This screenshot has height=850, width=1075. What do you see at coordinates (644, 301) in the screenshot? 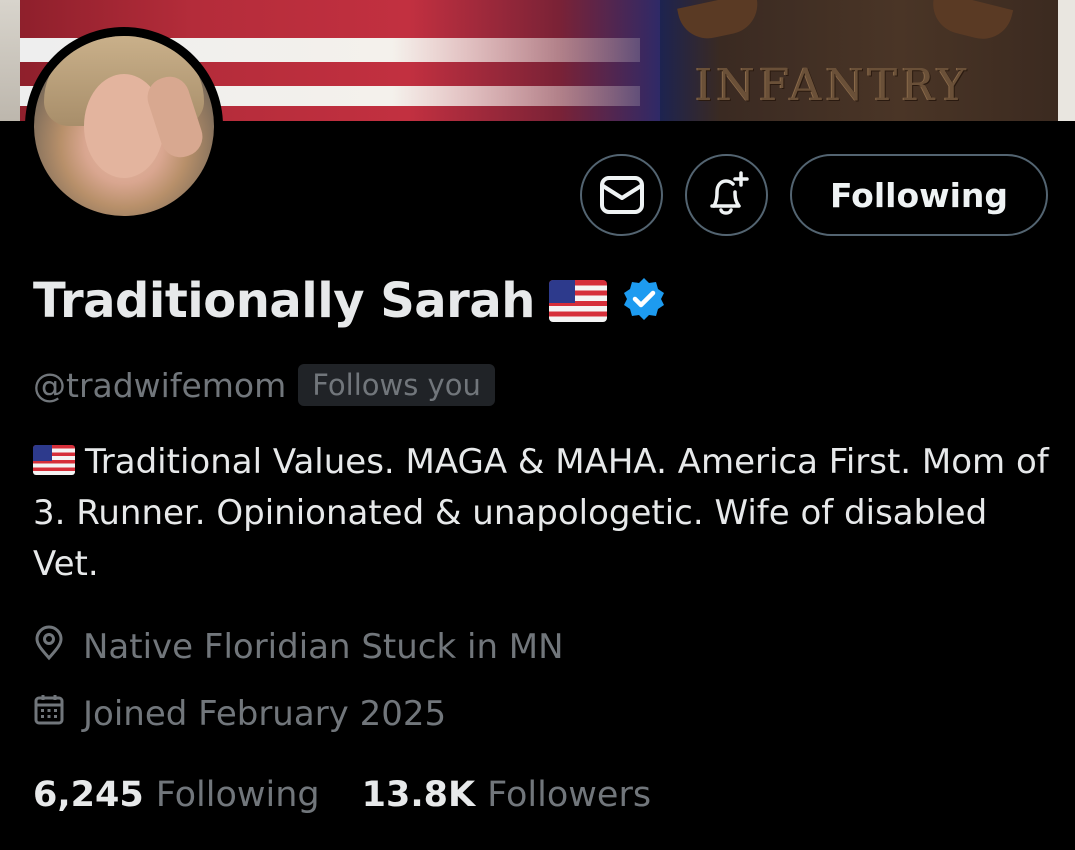
I see `verified-badge-icon` at bounding box center [644, 301].